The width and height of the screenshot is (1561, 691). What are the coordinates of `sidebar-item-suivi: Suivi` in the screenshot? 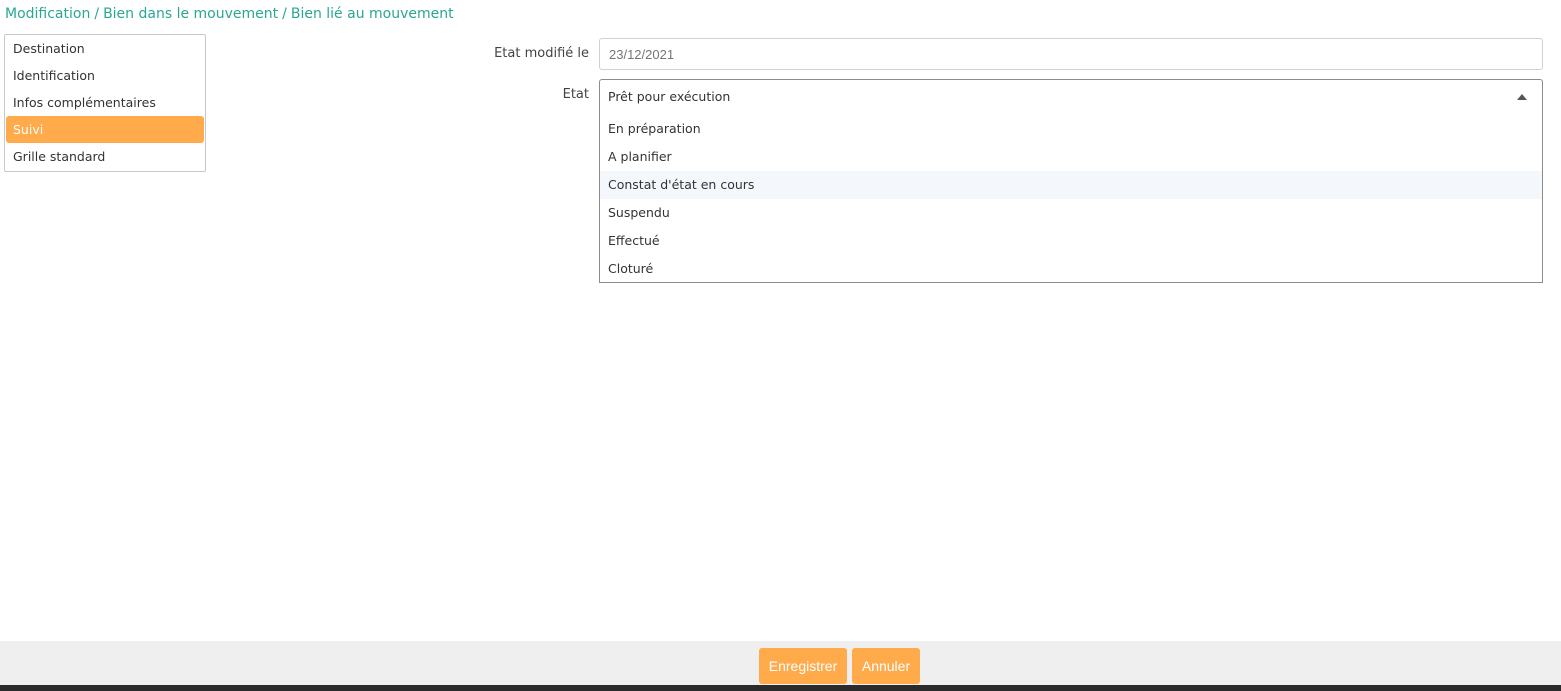 It's located at (105, 129).